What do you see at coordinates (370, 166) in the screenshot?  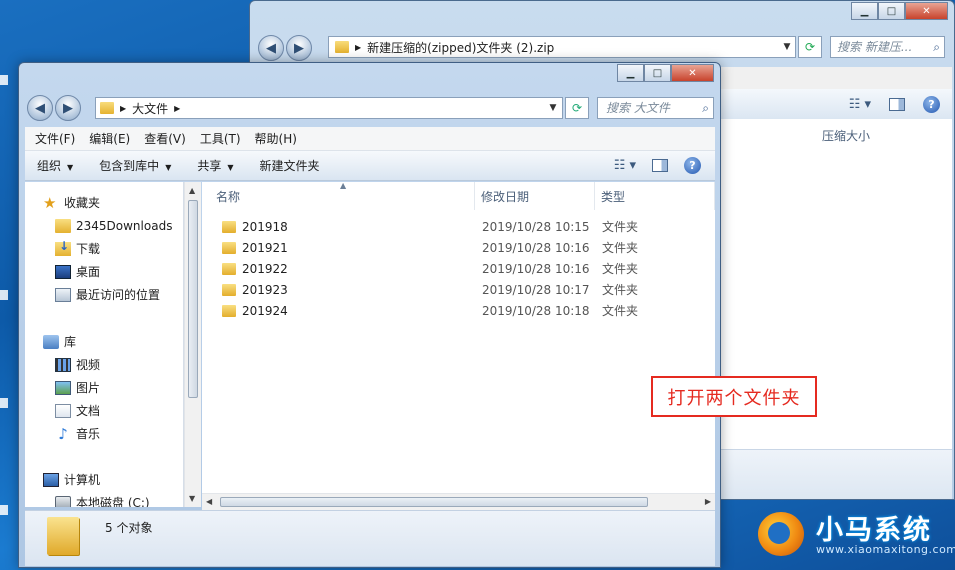 I see `command-toolbar: 组织 ▼ 包含到库中 ▼ 共享 ▼ 新建文件夹 ☷ ▾ ?` at bounding box center [370, 166].